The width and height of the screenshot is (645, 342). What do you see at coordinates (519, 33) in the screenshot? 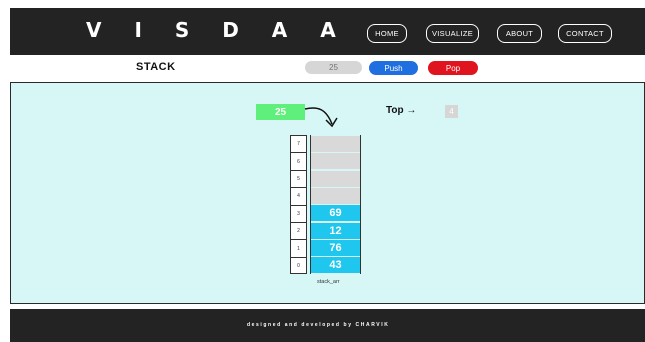
I see `nav-about-button: ABOUT` at bounding box center [519, 33].